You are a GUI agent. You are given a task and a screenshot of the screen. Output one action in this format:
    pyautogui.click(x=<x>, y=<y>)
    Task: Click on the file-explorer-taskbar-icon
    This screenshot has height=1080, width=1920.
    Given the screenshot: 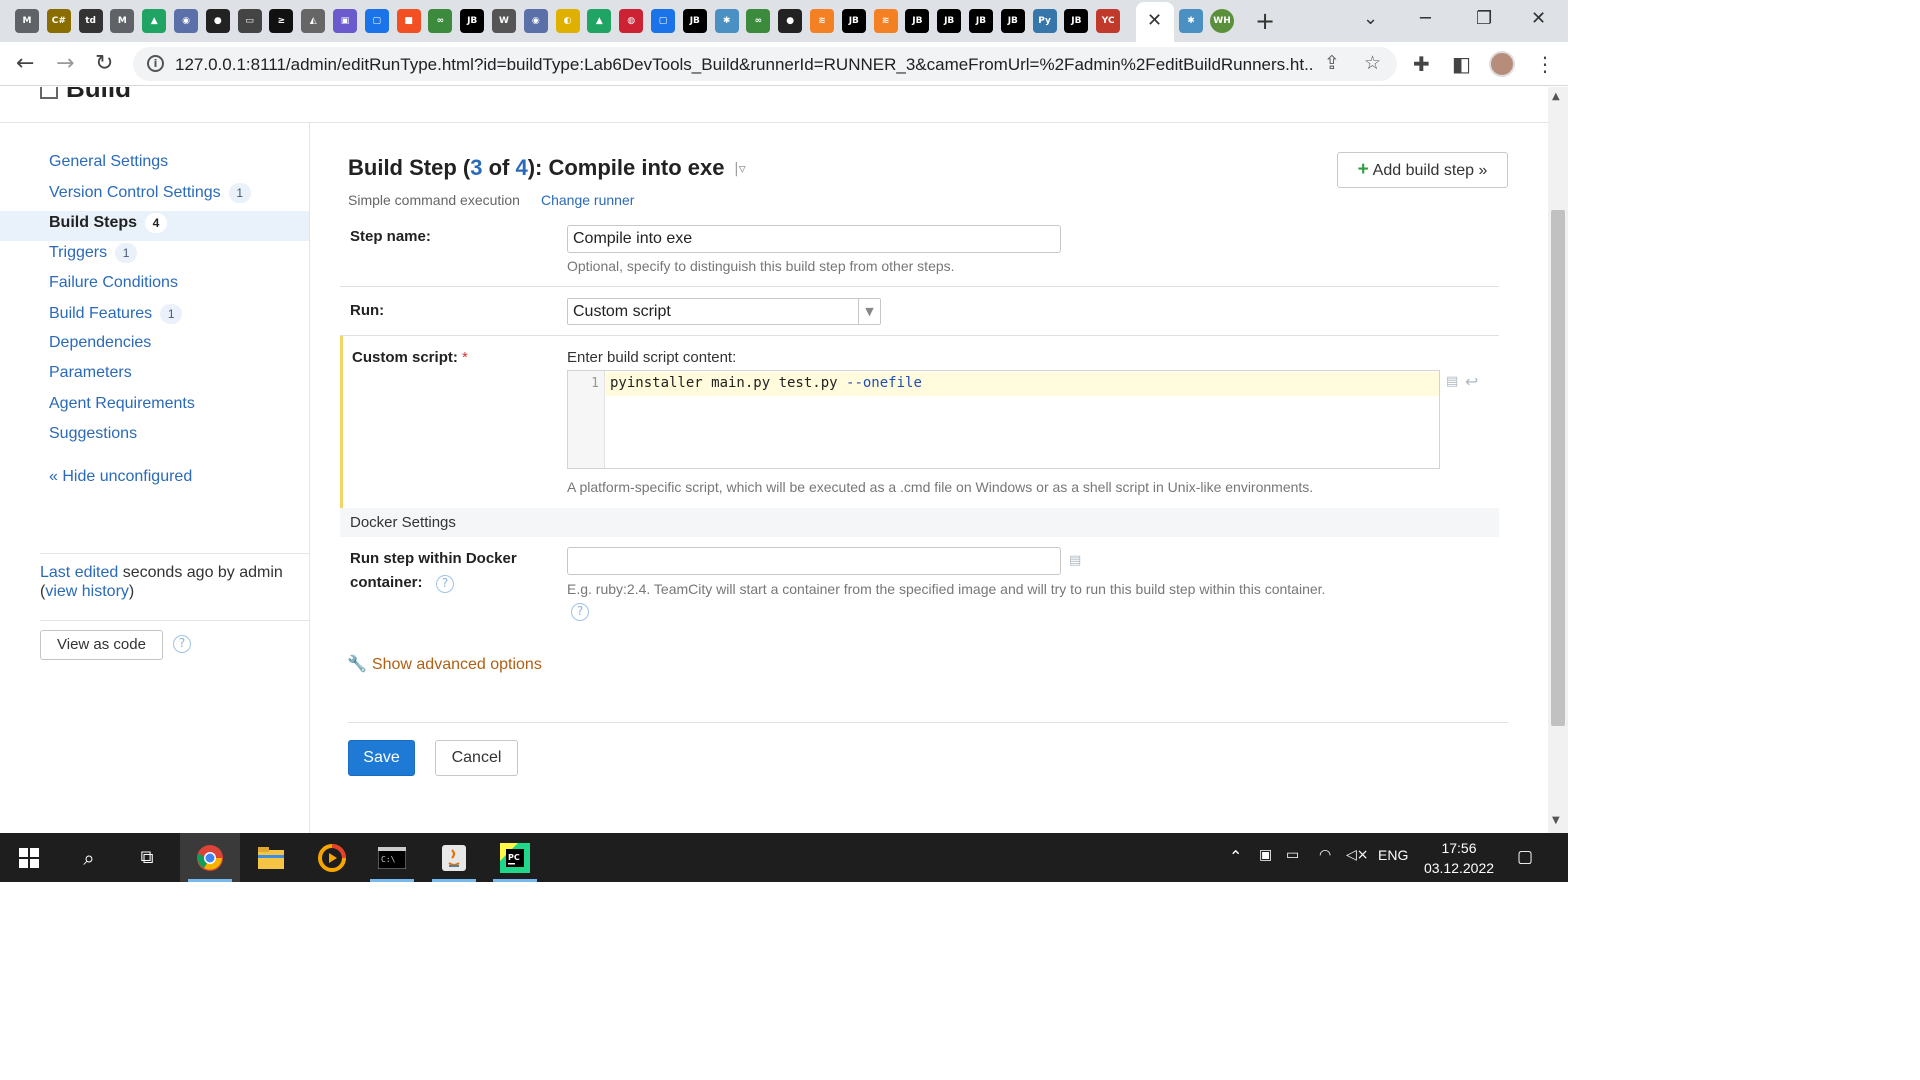 What is the action you would take?
    pyautogui.click(x=271, y=857)
    